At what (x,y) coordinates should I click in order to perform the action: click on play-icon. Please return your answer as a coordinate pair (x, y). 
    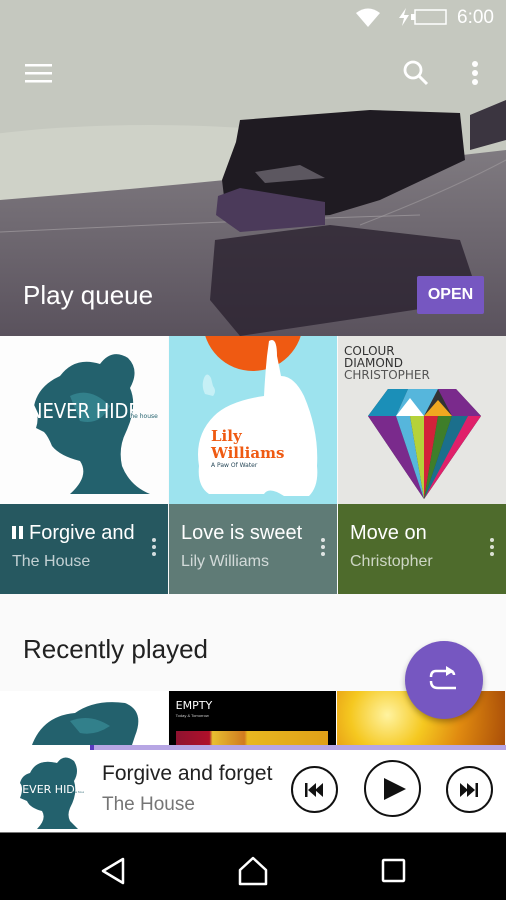
    Looking at the image, I should click on (394, 788).